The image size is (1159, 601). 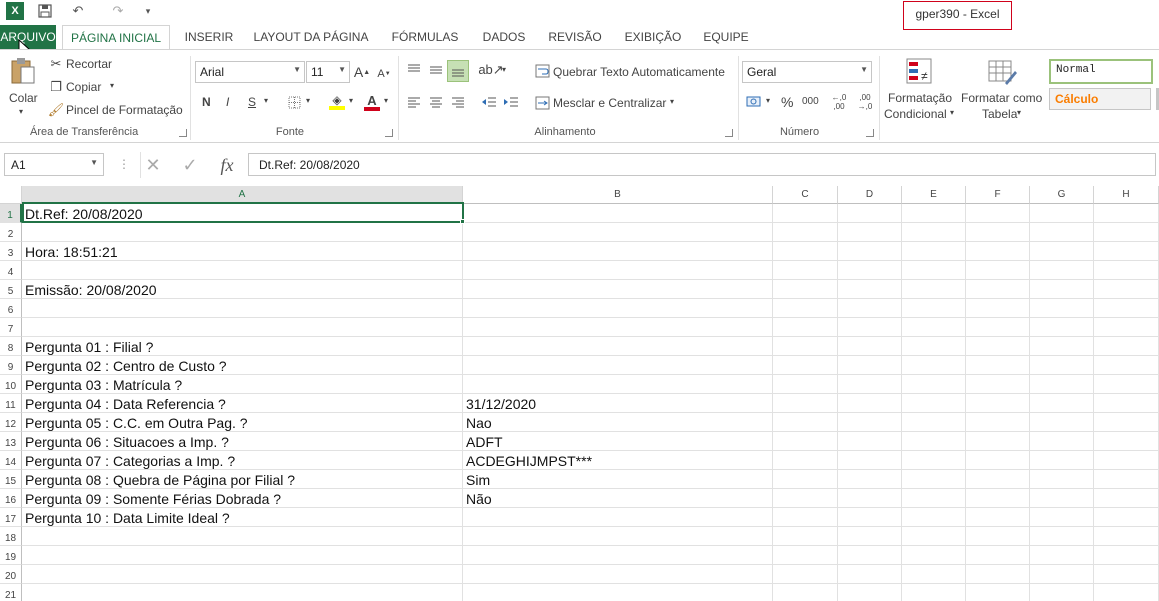 I want to click on cell-b6, so click(x=618, y=308).